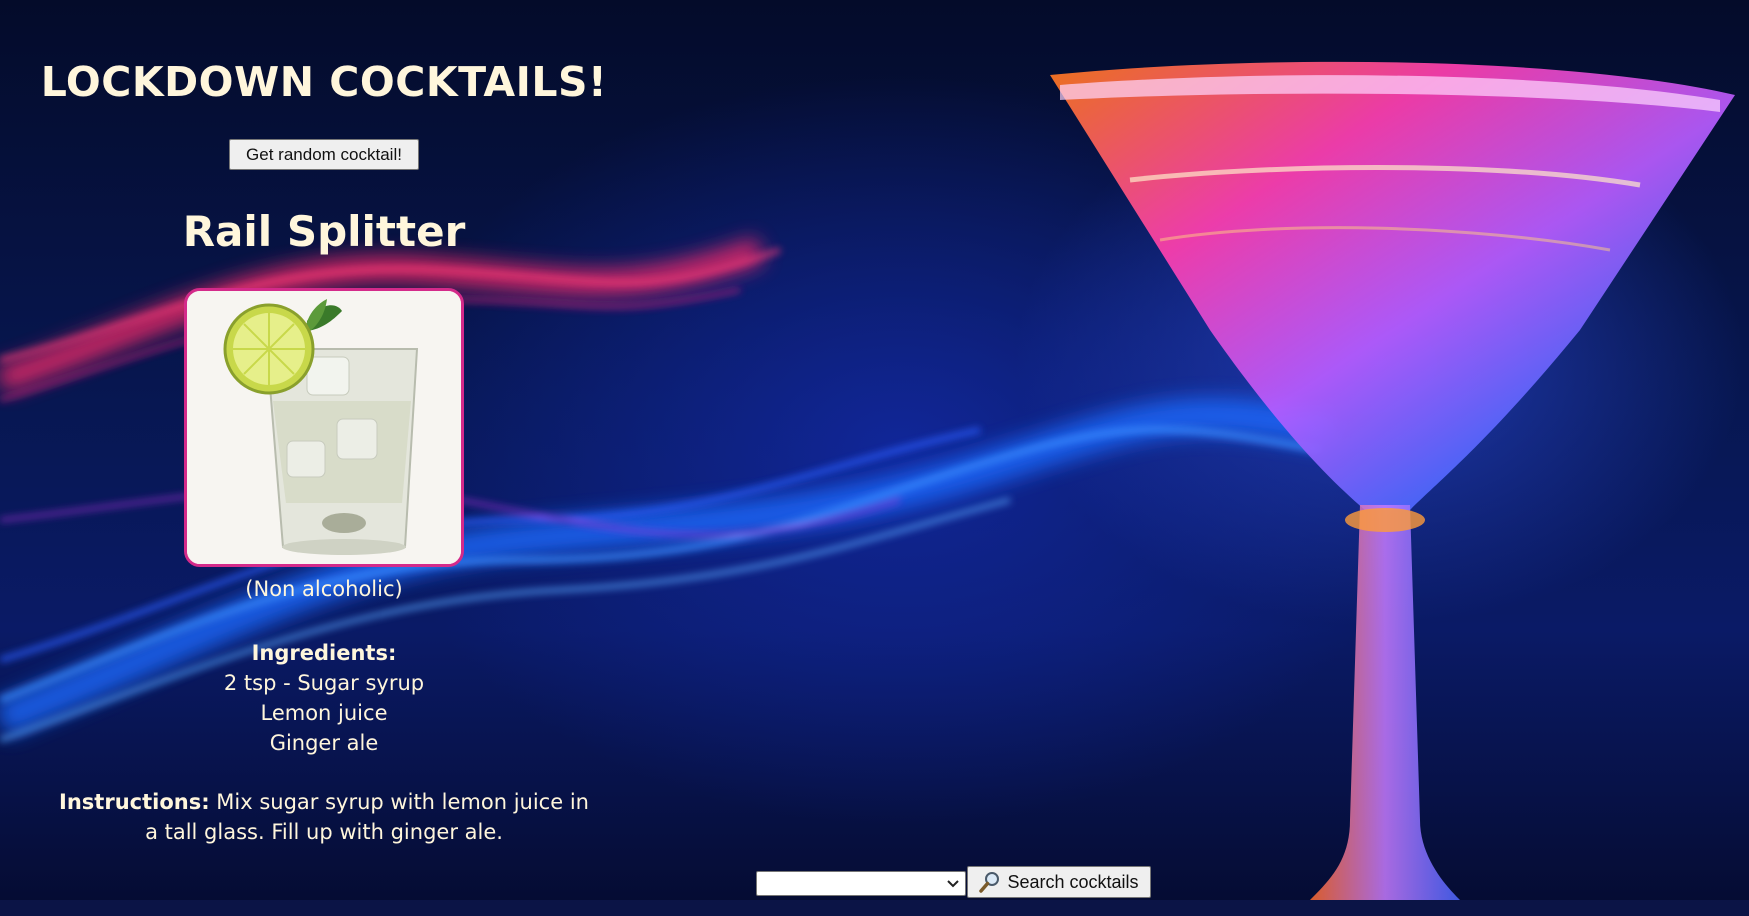 The height and width of the screenshot is (916, 1749). What do you see at coordinates (1073, 881) in the screenshot?
I see `search-button-label: Search cocktails` at bounding box center [1073, 881].